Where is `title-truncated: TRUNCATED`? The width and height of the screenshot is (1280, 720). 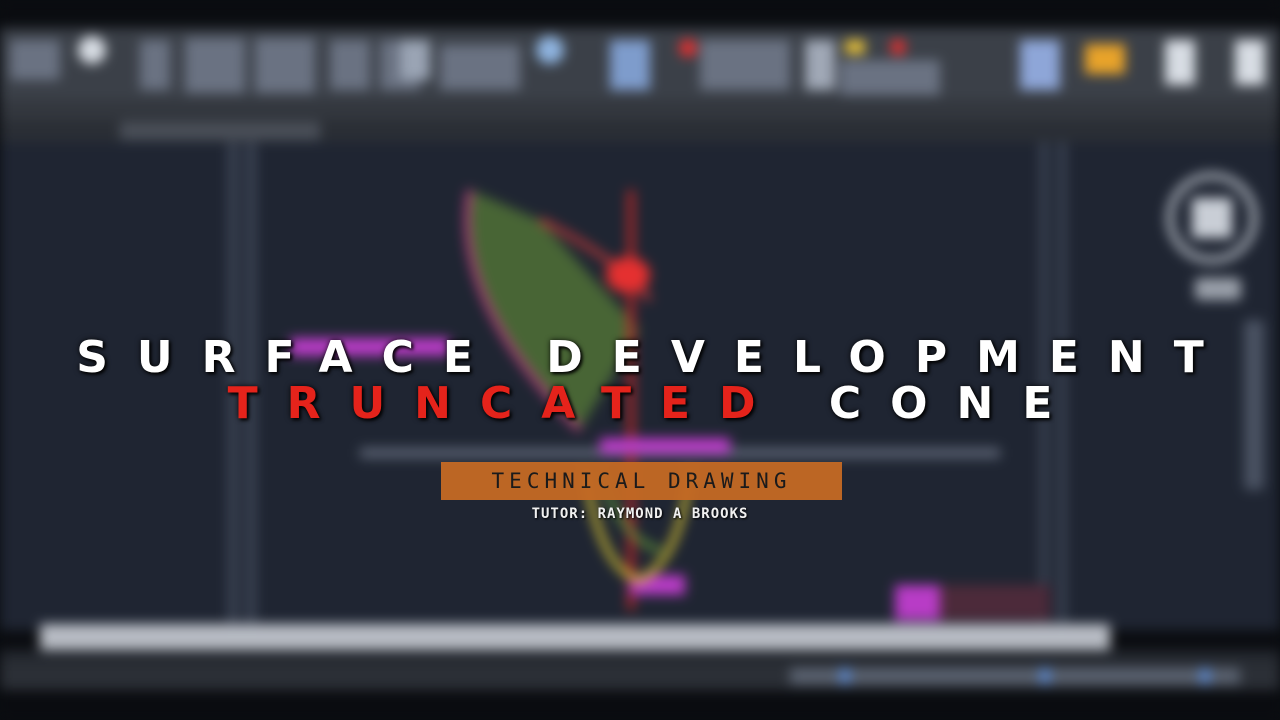 title-truncated: TRUNCATED is located at coordinates (506, 403).